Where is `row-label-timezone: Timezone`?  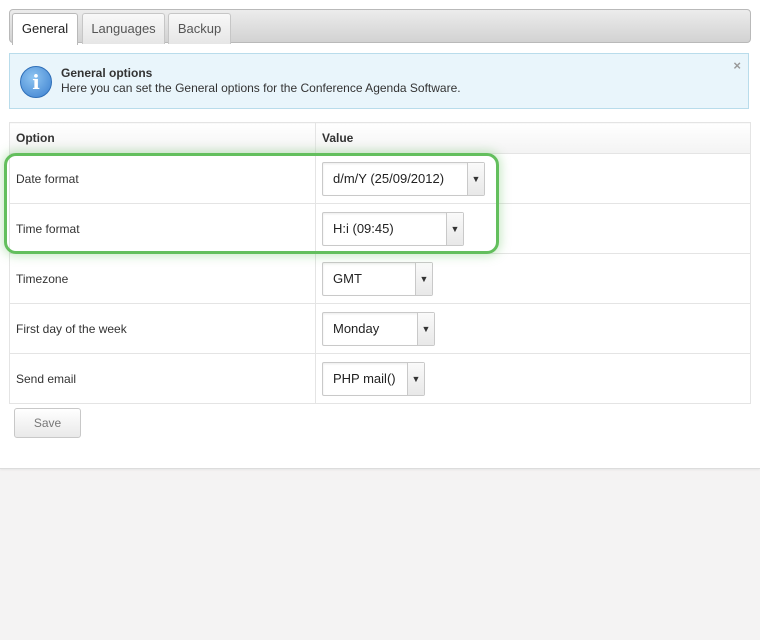 row-label-timezone: Timezone is located at coordinates (162, 278).